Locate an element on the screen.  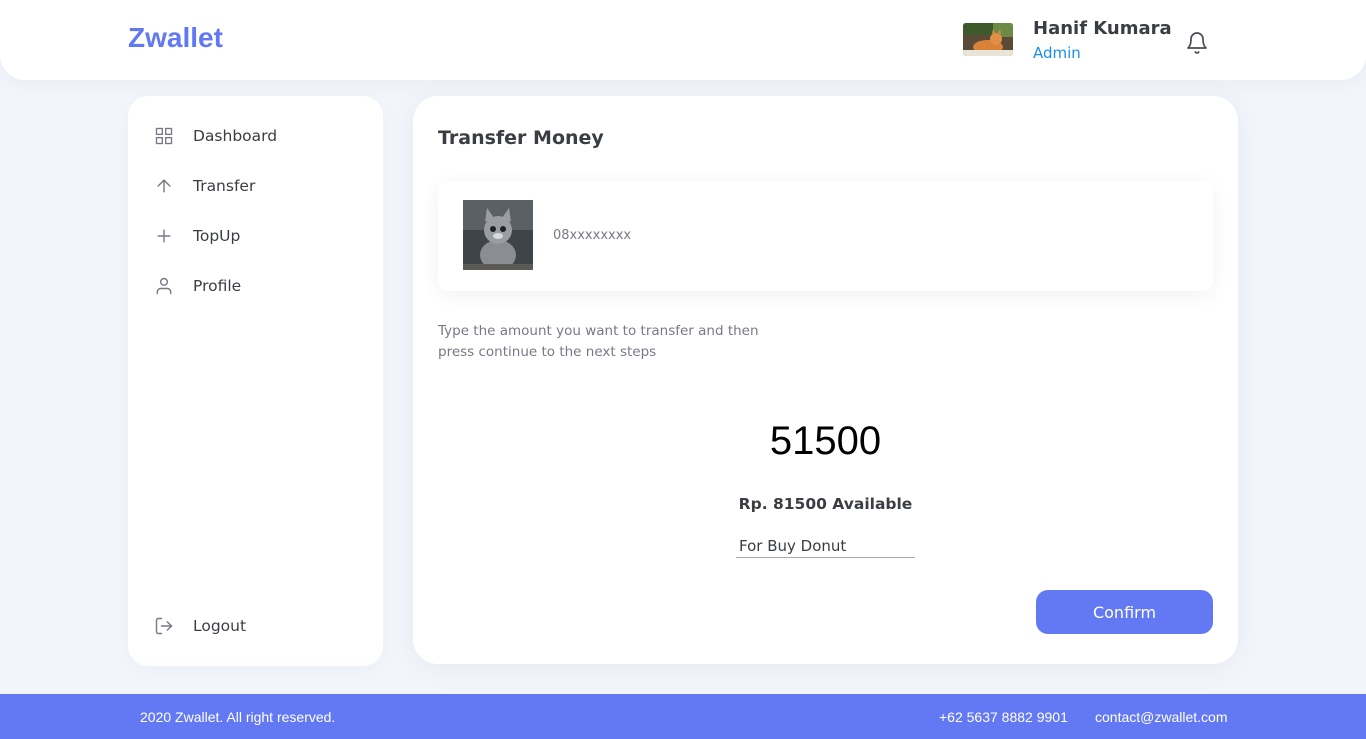
page-title: Transfer Money is located at coordinates (521, 138).